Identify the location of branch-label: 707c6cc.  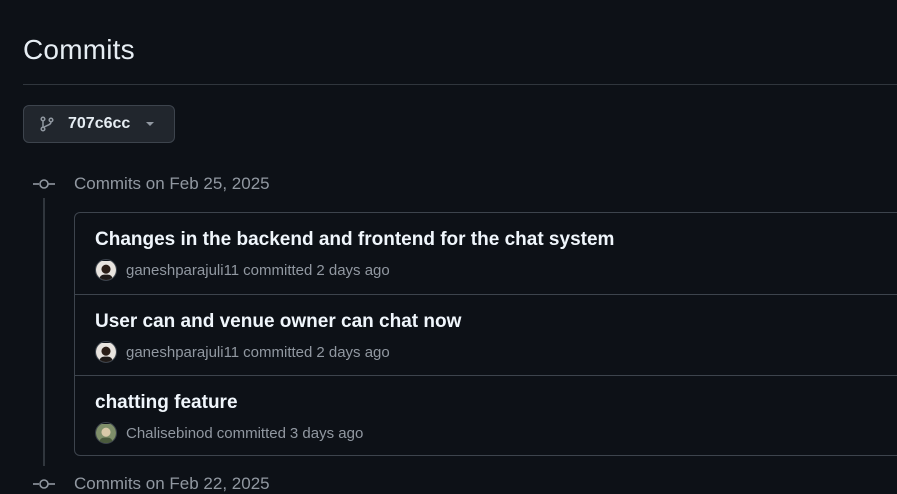
(99, 123).